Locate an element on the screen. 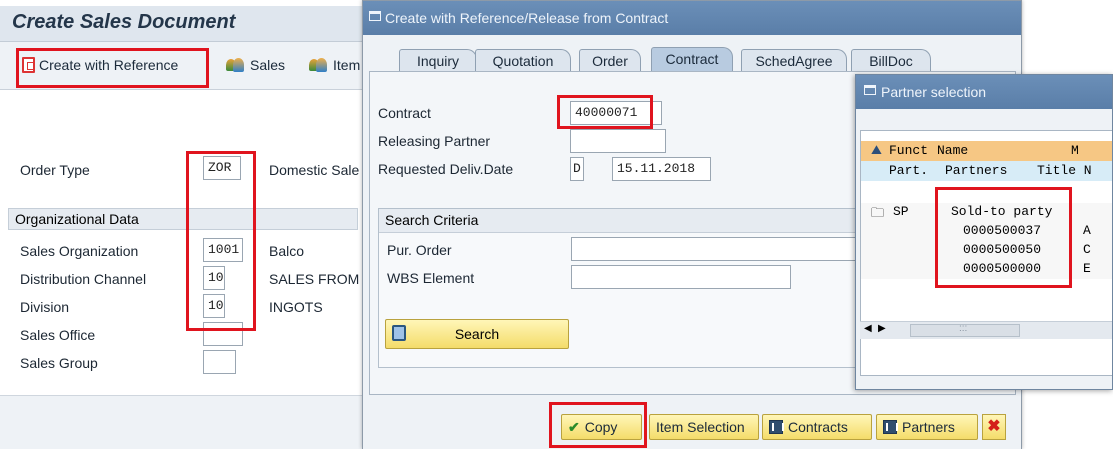 This screenshot has height=449, width=1113. search-criteria-heading: Search Criteria is located at coordinates (432, 220).